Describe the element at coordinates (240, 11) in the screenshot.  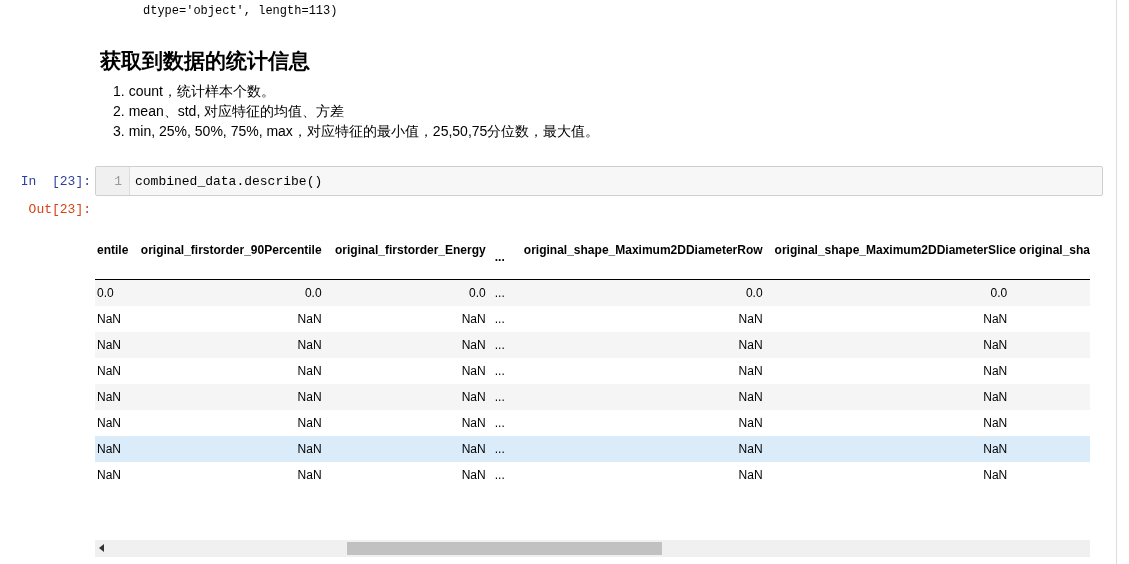
I see `output-text: dtype='object', length=113)` at that location.